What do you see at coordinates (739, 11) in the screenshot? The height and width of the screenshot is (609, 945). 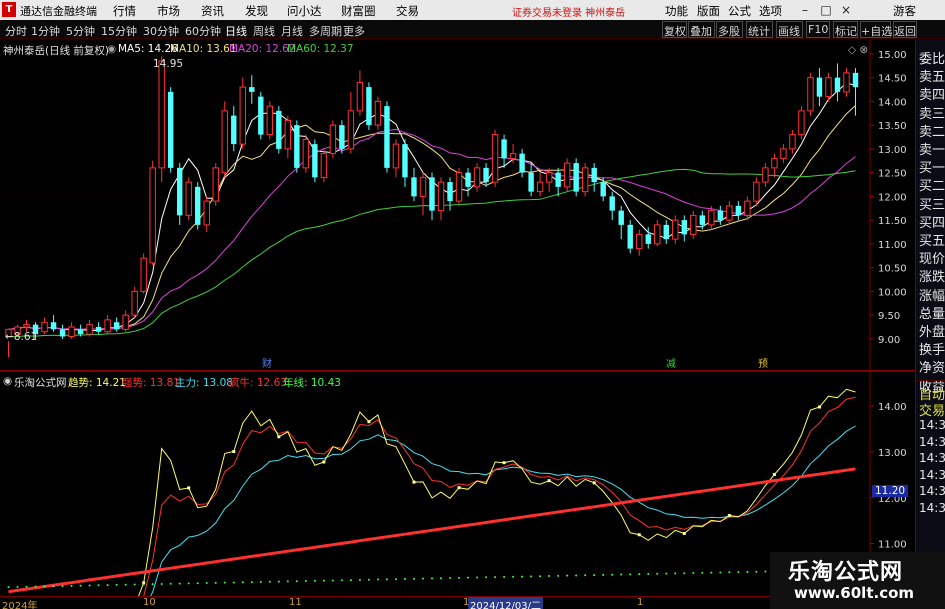 I see `menu-formula: 公式` at bounding box center [739, 11].